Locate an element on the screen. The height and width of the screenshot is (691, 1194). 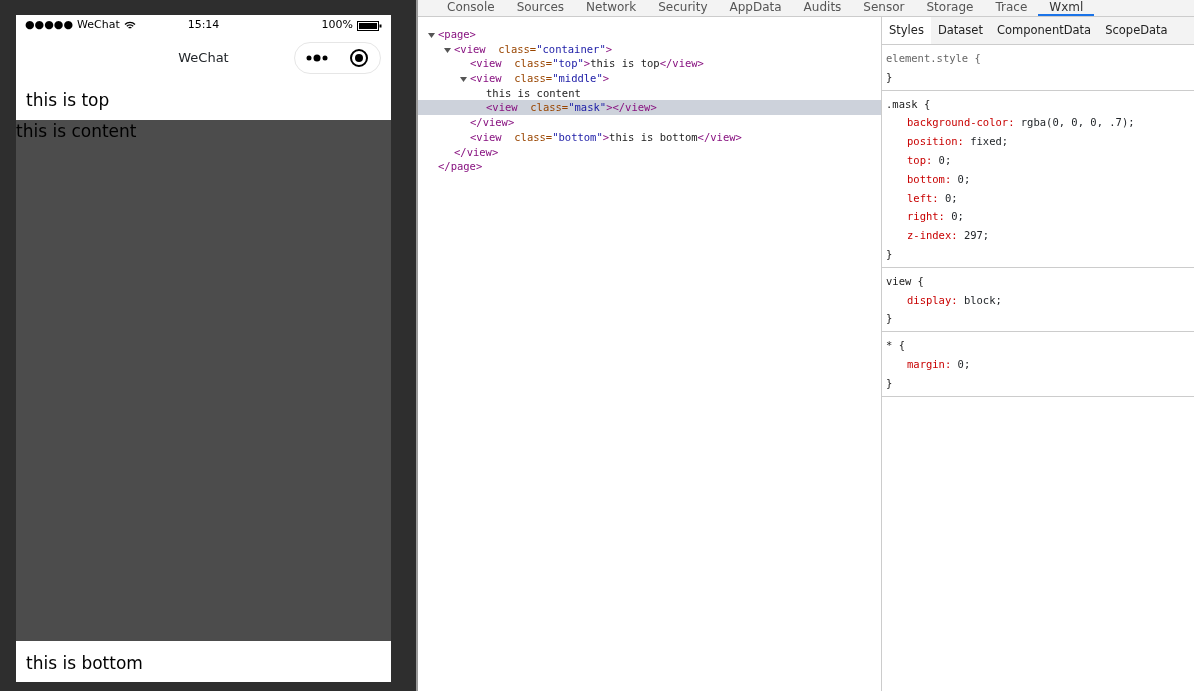
css-declaration: top: 0; is located at coordinates (929, 160).